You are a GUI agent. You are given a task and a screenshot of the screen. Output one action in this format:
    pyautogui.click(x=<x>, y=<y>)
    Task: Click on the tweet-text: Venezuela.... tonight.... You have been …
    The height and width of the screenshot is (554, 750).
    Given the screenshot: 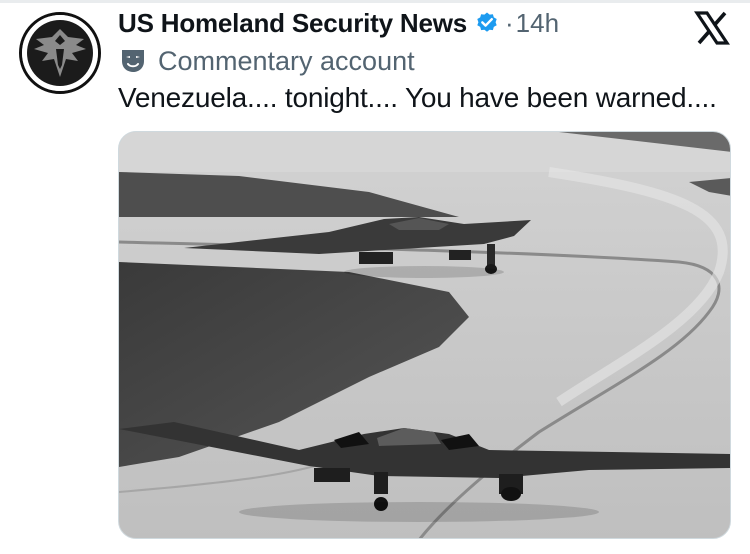 What is the action you would take?
    pyautogui.click(x=417, y=97)
    